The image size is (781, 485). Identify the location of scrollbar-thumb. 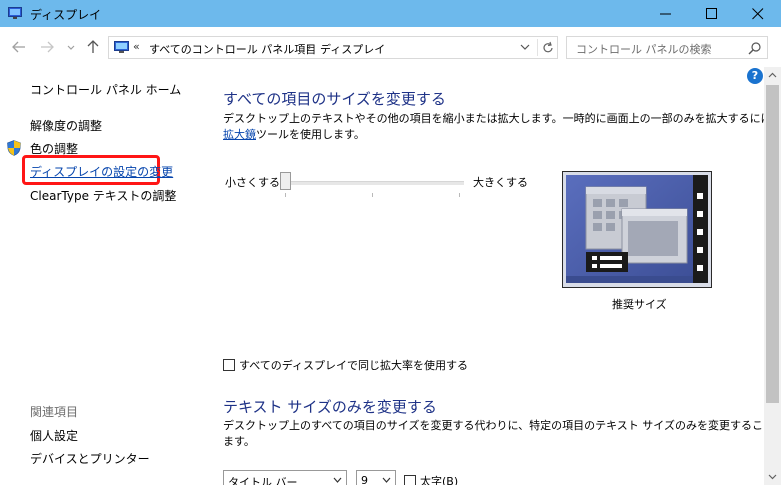
(772, 244).